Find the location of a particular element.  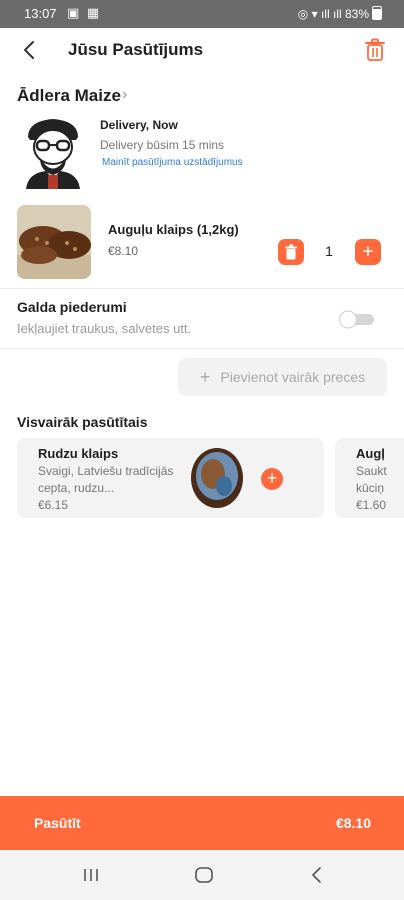

cart-item-image is located at coordinates (54, 242).